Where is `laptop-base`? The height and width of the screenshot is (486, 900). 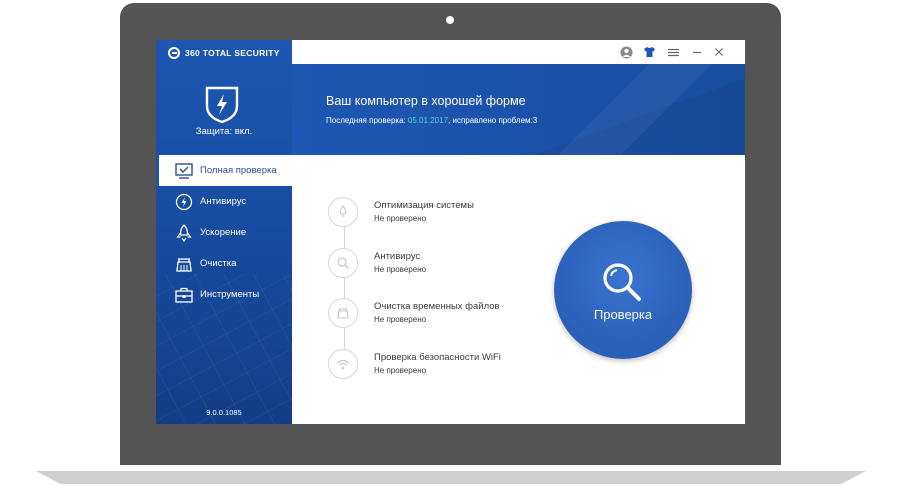
laptop-base is located at coordinates (451, 477).